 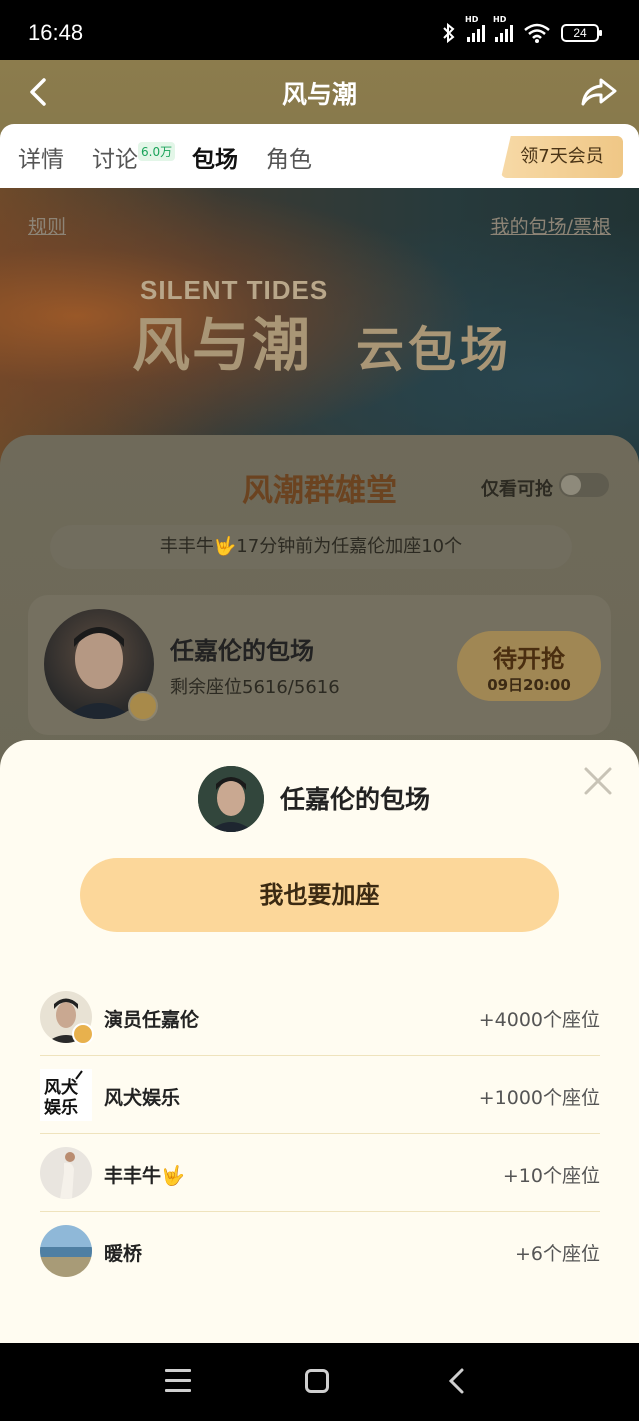 I want to click on poster-subtitle-cn: 云包场, so click(x=434, y=350).